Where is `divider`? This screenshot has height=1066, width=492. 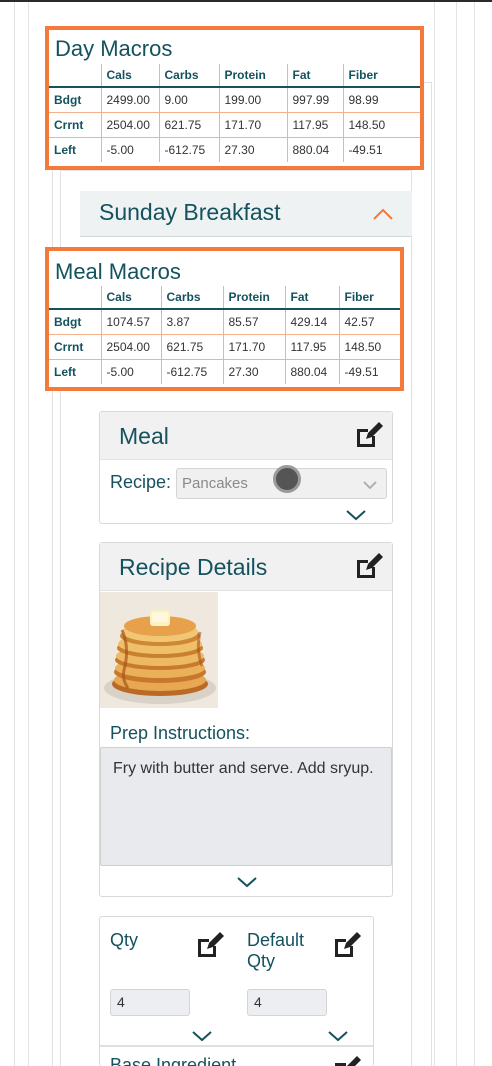 divider is located at coordinates (236, 1046).